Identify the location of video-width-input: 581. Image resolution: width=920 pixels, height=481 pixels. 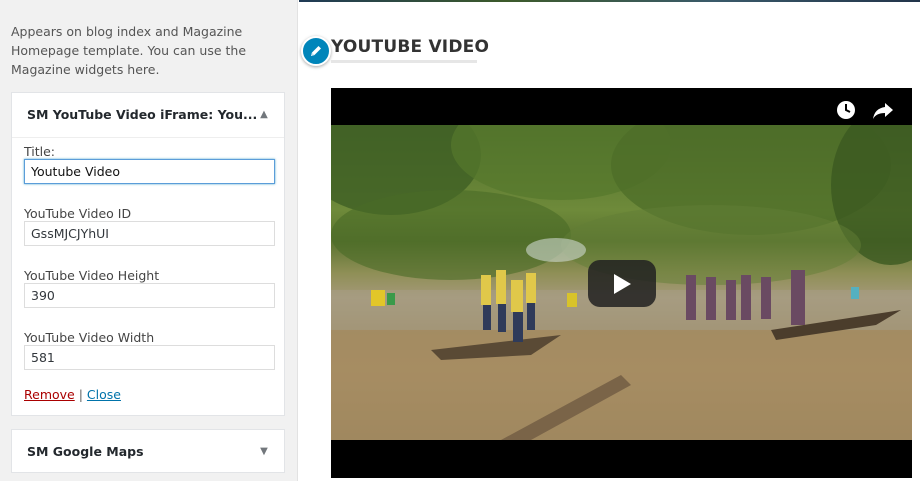
(149, 357).